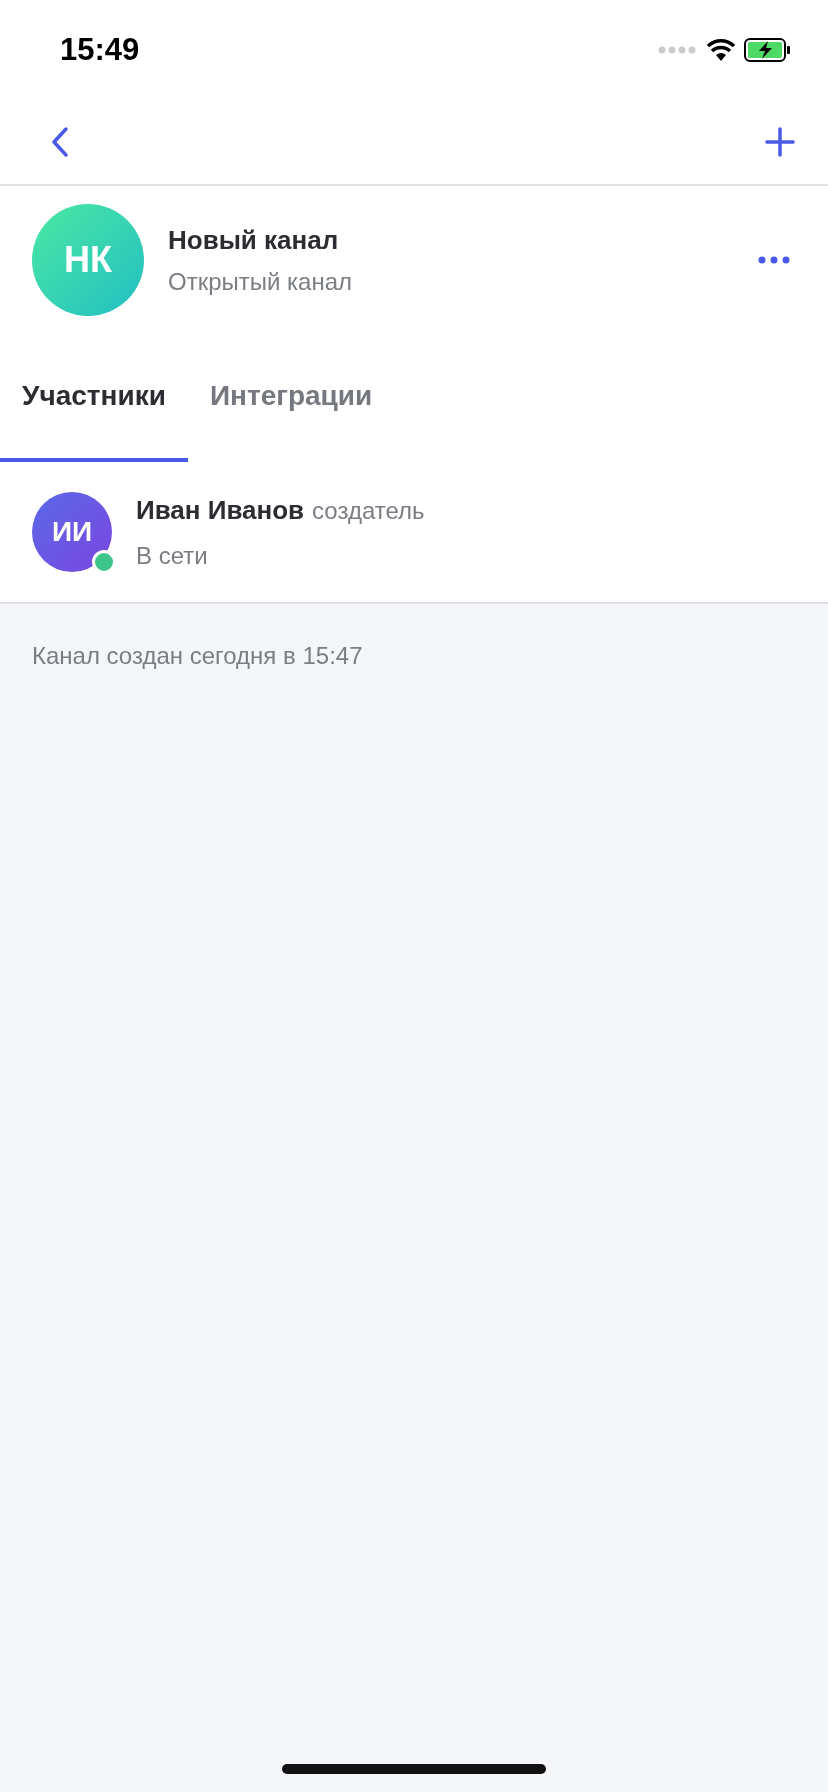  Describe the element at coordinates (368, 510) in the screenshot. I see `member-role: создатель` at that location.